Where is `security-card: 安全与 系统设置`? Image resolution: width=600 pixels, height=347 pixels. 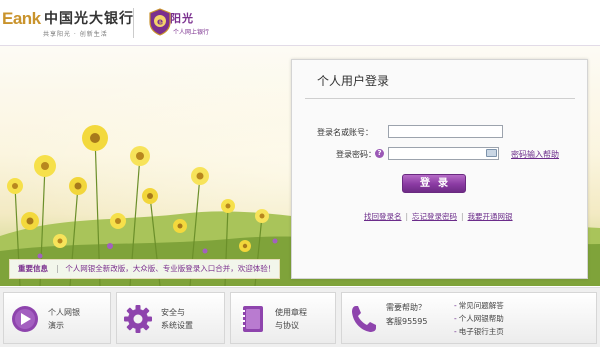
security-card: 安全与 系统设置 is located at coordinates (170, 318).